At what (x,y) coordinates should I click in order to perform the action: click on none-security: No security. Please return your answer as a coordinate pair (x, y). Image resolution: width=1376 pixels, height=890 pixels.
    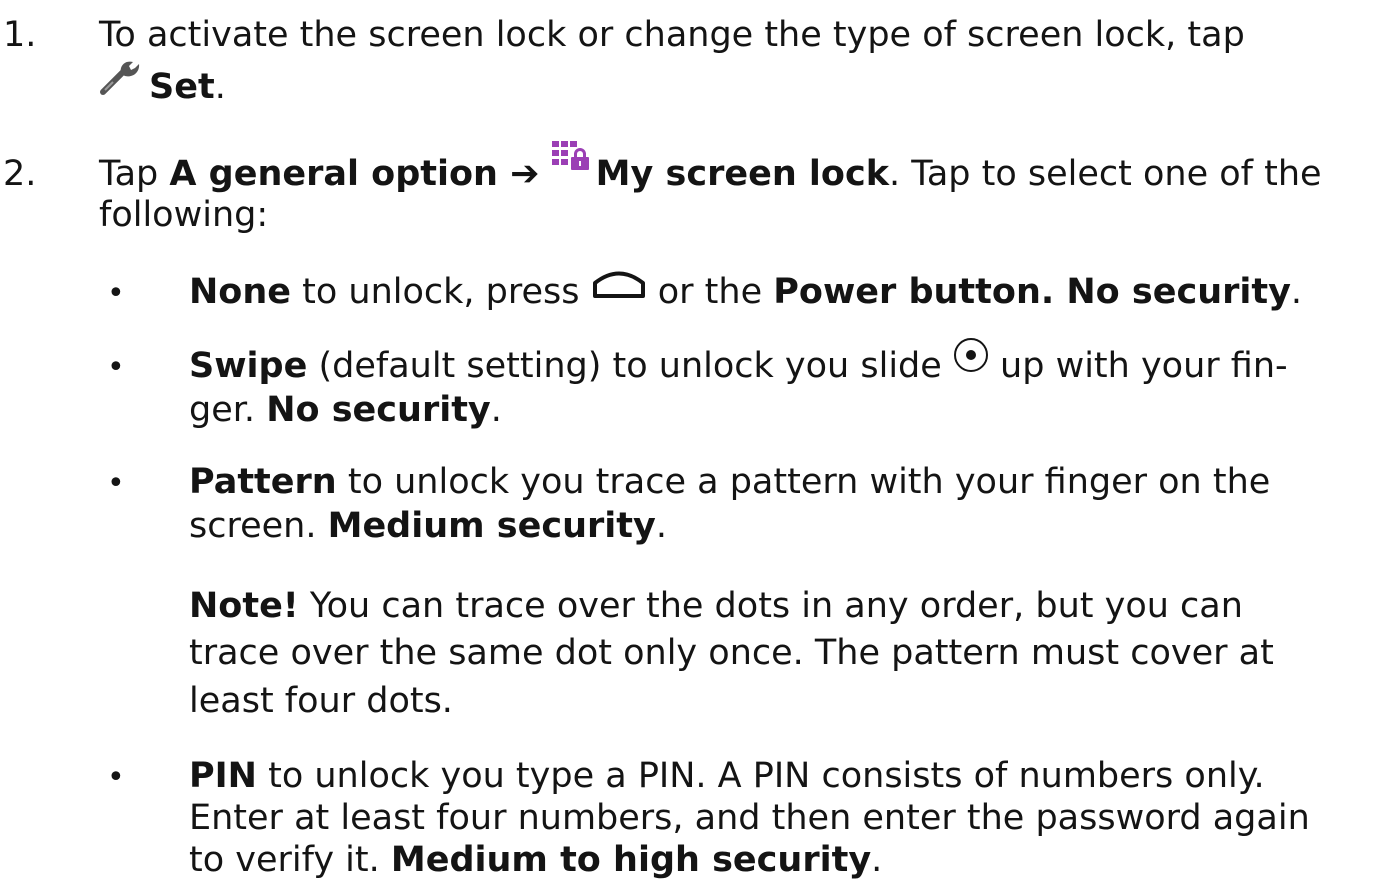
    Looking at the image, I should click on (1178, 292).